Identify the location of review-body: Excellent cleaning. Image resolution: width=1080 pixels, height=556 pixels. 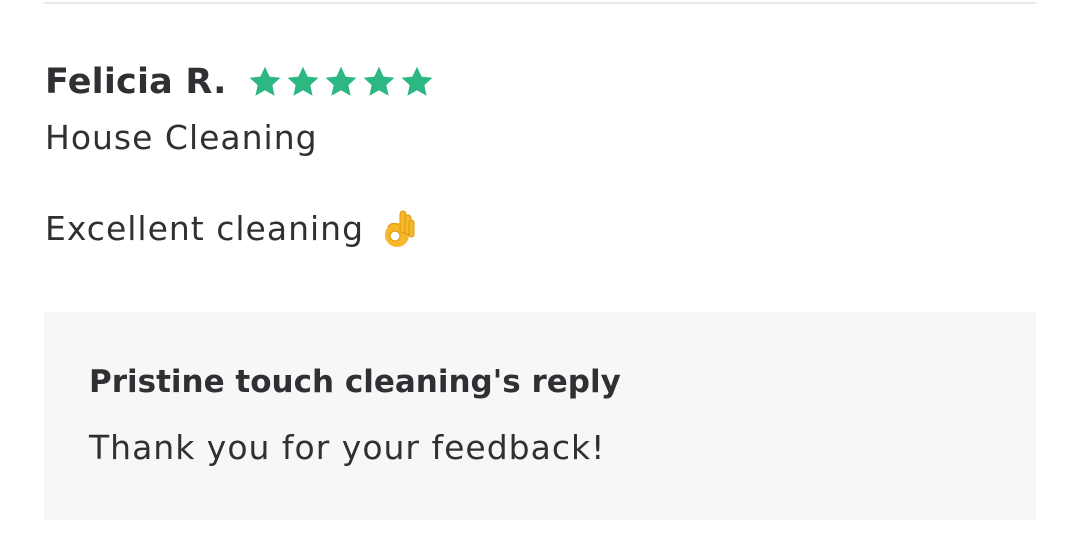
(540, 228).